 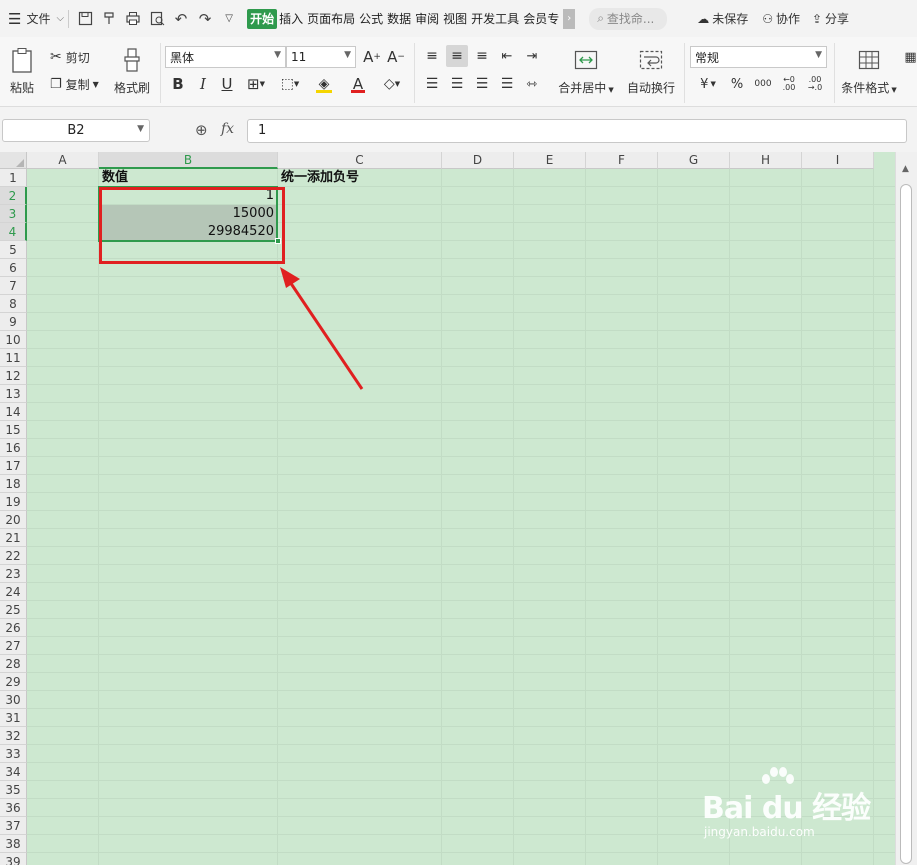 I want to click on conditional-format-button: 条件格式 ▼, so click(x=869, y=73).